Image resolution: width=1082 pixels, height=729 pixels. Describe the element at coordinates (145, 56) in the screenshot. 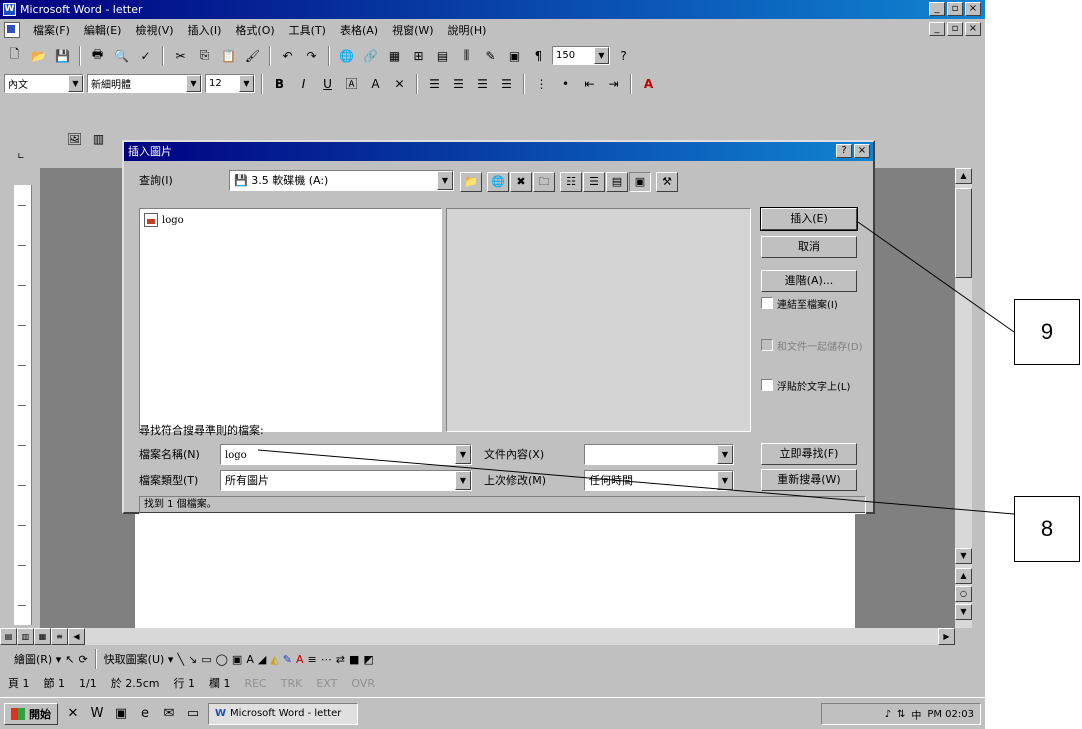

I see `spelling-icon: ✓` at that location.